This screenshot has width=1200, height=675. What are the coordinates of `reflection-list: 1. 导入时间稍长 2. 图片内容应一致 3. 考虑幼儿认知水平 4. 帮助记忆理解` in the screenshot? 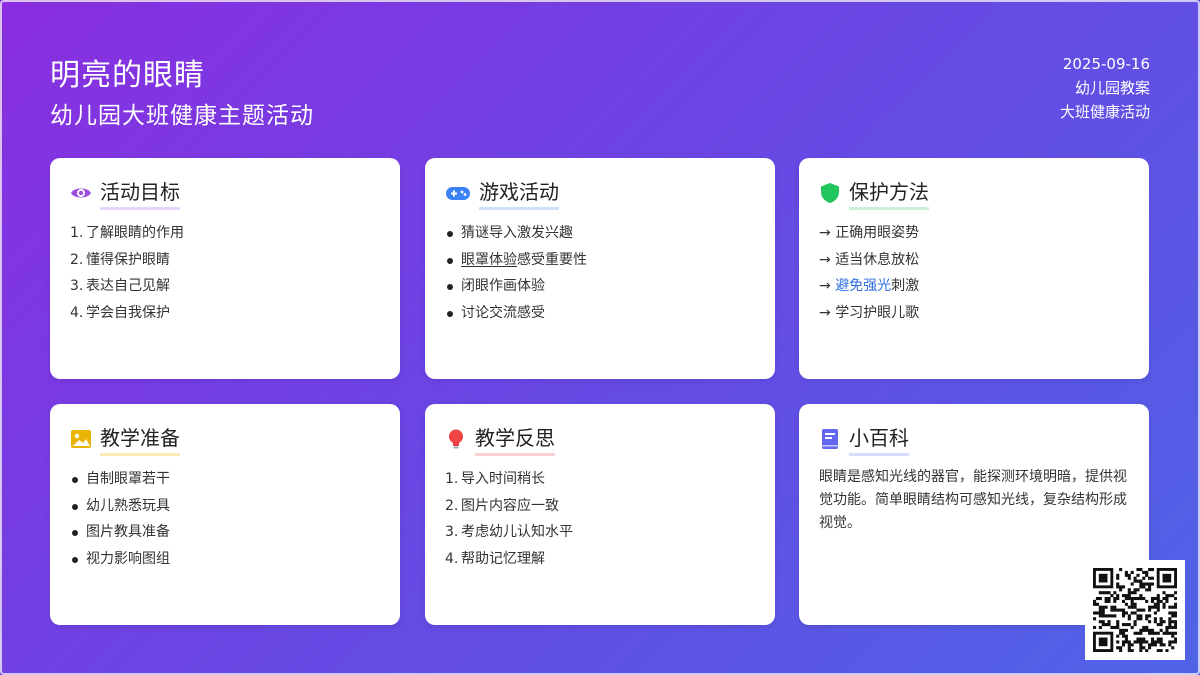 It's located at (600, 519).